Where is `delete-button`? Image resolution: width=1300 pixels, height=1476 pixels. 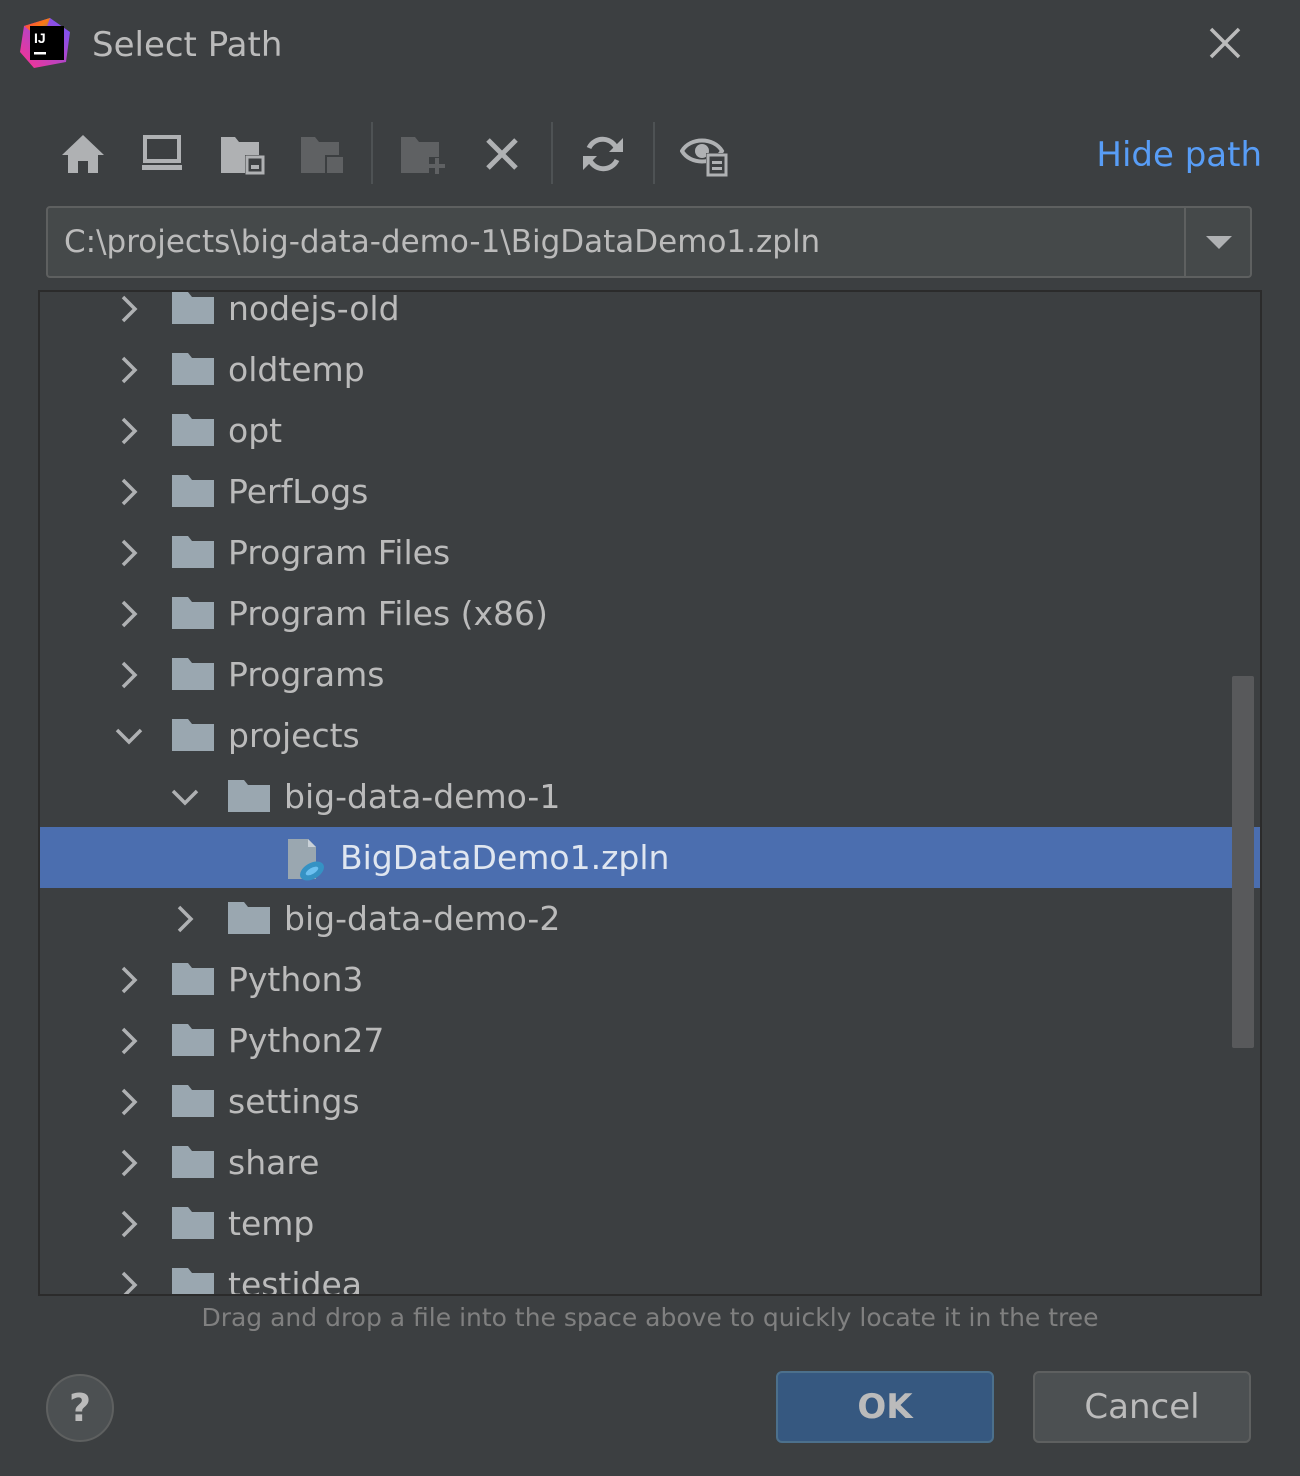 delete-button is located at coordinates (502, 154).